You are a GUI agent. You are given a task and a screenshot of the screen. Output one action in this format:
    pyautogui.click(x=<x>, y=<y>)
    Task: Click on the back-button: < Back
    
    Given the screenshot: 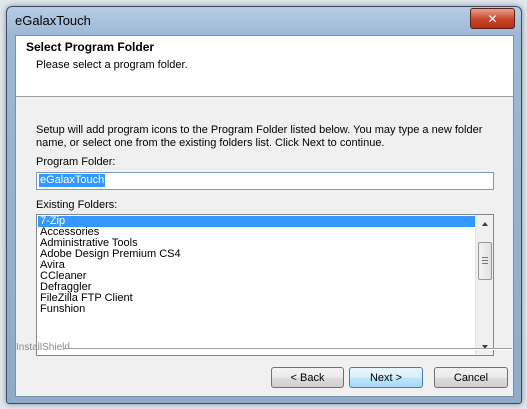 What is the action you would take?
    pyautogui.click(x=307, y=377)
    